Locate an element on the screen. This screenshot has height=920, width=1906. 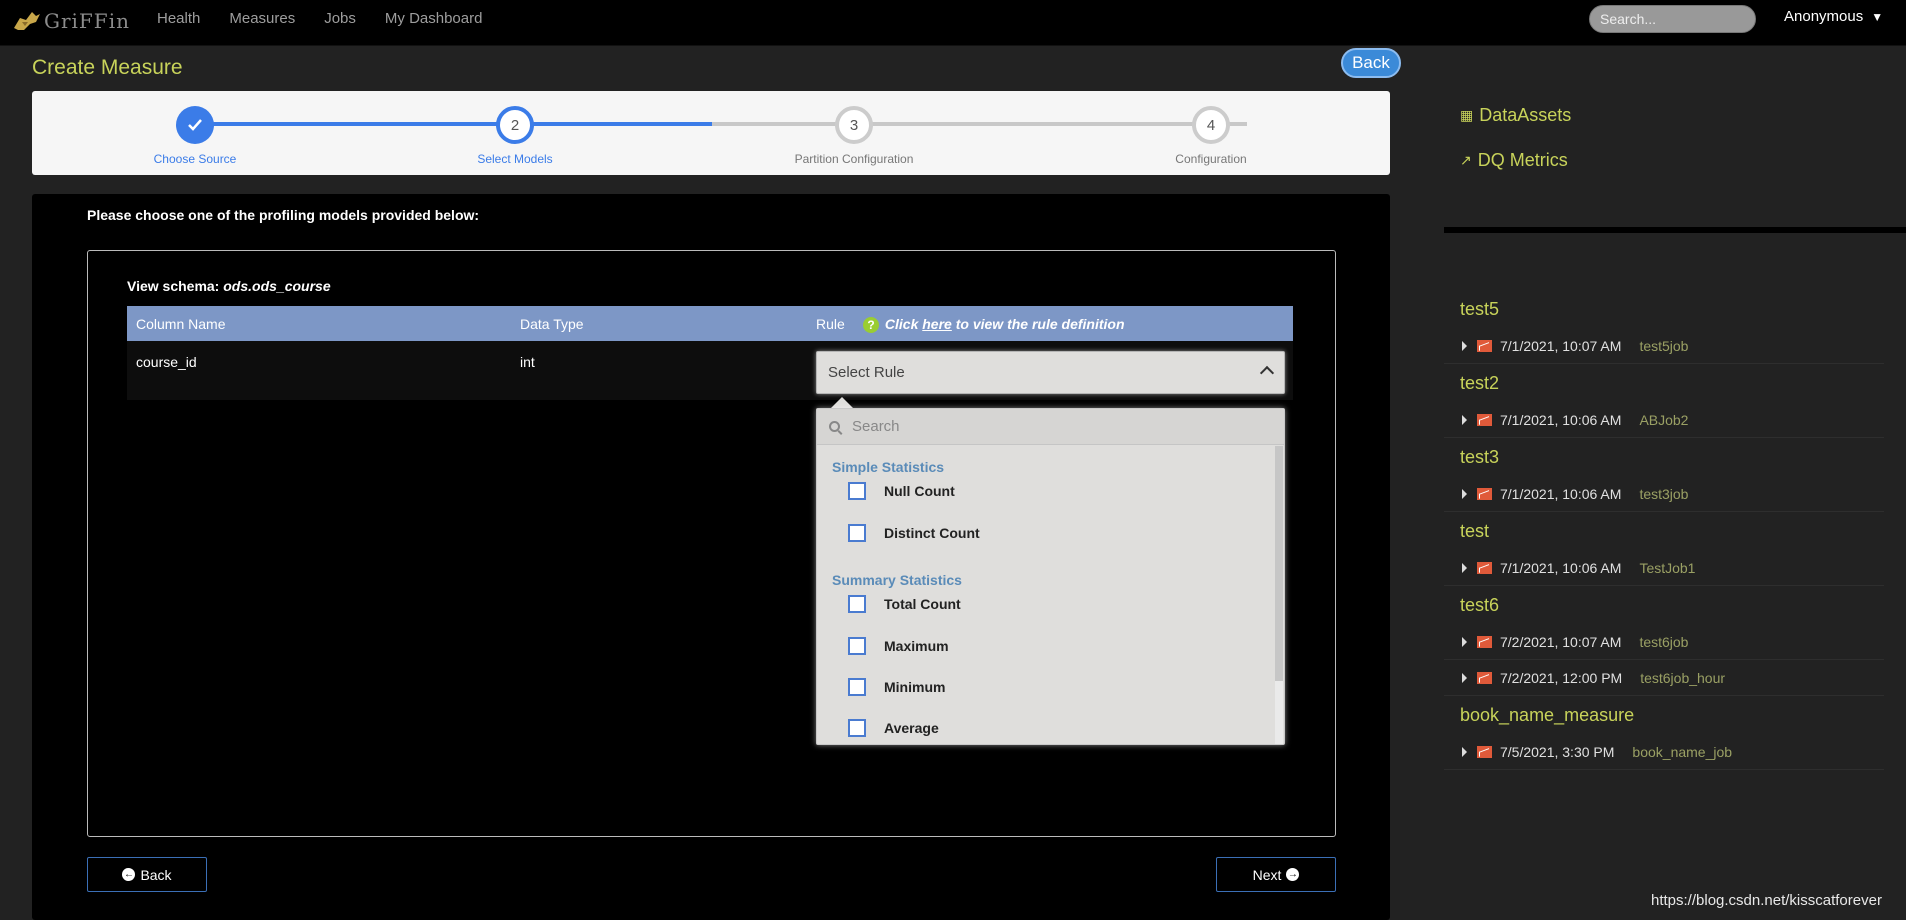
job-name: test5job is located at coordinates (1663, 346).